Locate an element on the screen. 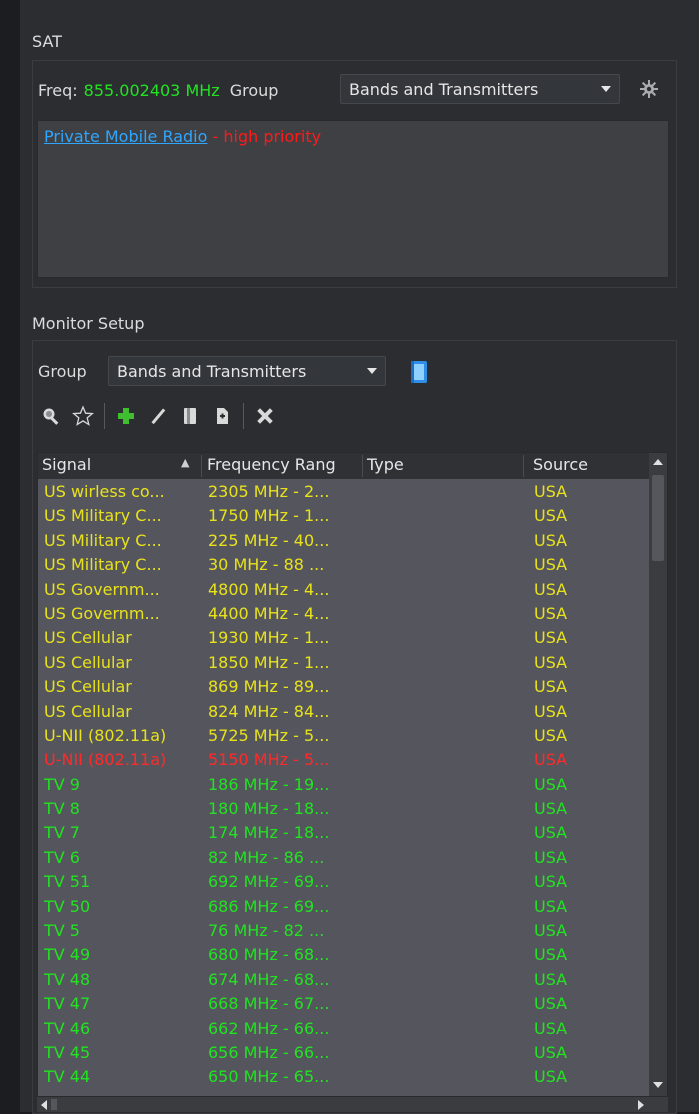 This screenshot has height=1114, width=699. table-row: TV 9 186 MHz - 19... USA is located at coordinates (343, 785).